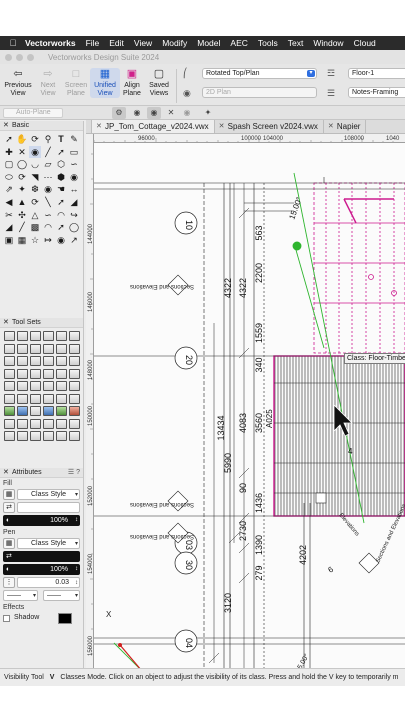  What do you see at coordinates (249, 138) in the screenshot?
I see `horizontal-ruler: 96000 100000 104000 108000 1040` at bounding box center [249, 138].